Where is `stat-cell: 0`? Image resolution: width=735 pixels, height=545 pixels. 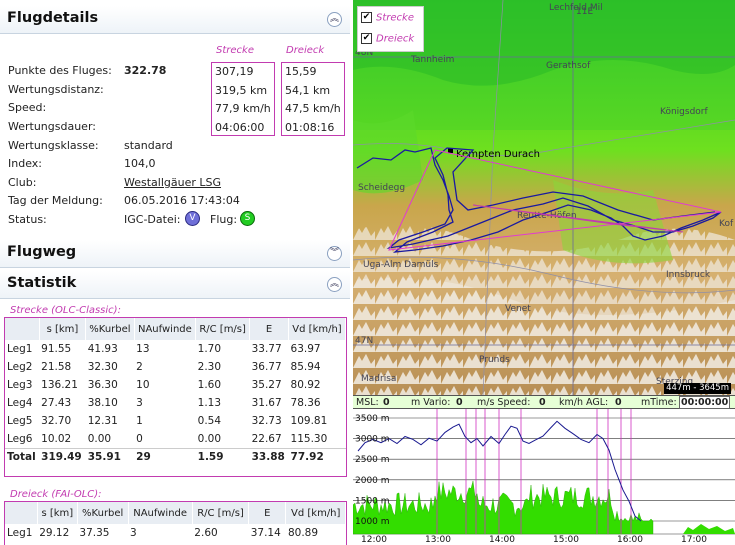 stat-cell: 0 is located at coordinates (139, 438).